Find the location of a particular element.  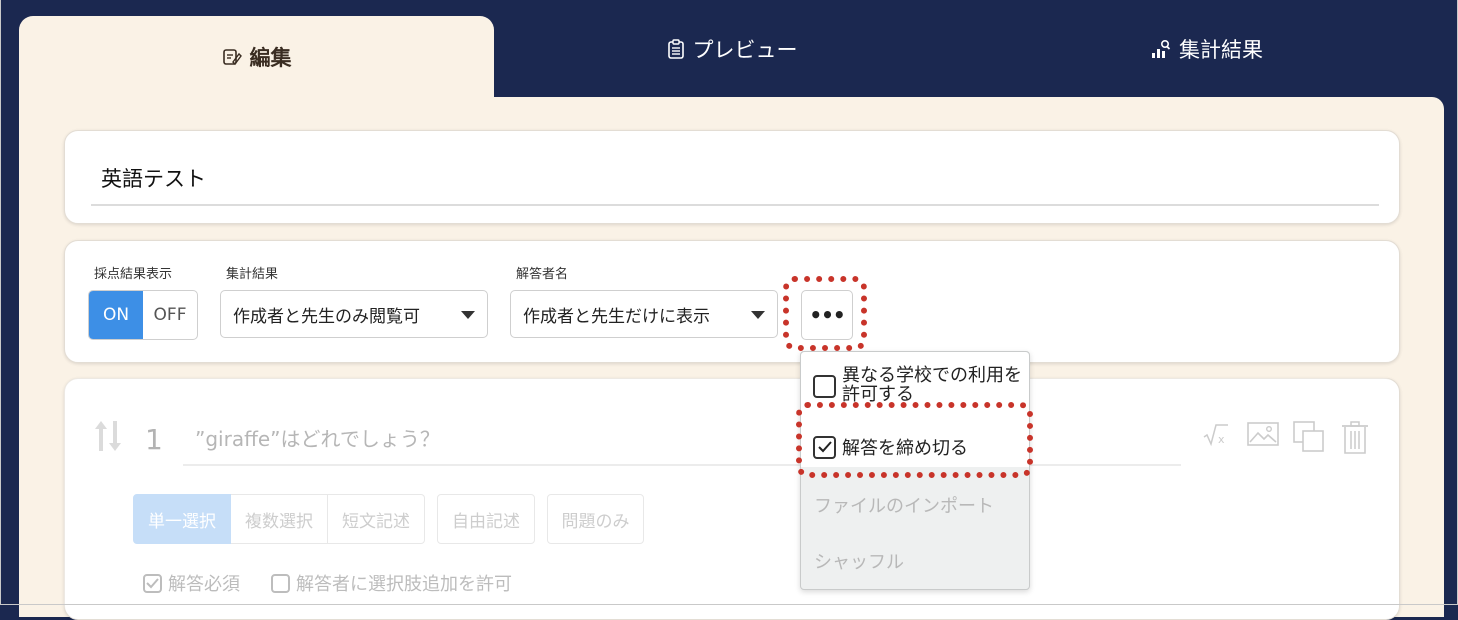

tab-edit-label: 編集 is located at coordinates (270, 57).